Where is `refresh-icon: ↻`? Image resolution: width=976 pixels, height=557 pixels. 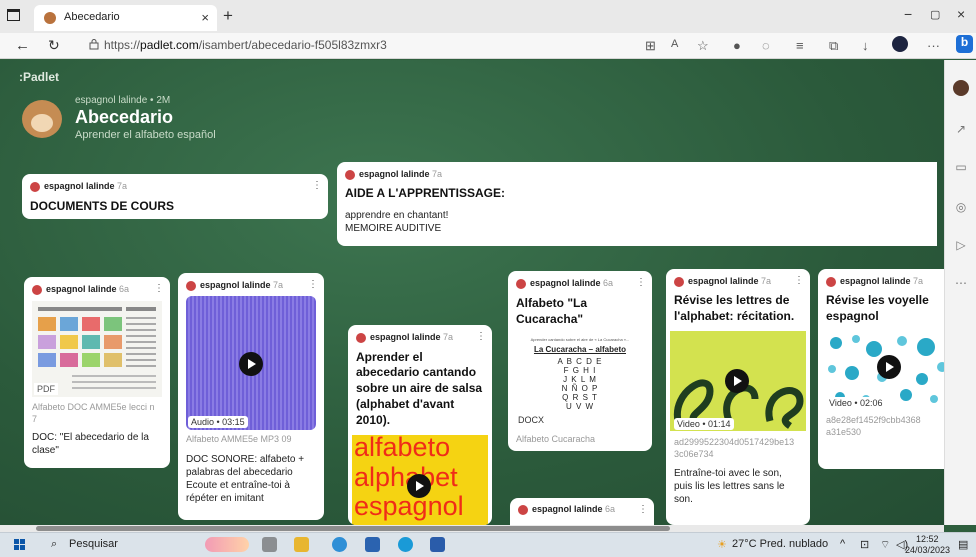
refresh-icon: ↻ is located at coordinates (54, 45).